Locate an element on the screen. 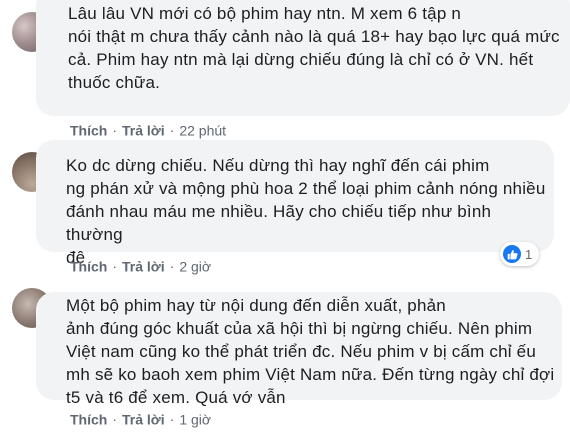 The image size is (570, 432). reaction-summary: 1 is located at coordinates (520, 254).